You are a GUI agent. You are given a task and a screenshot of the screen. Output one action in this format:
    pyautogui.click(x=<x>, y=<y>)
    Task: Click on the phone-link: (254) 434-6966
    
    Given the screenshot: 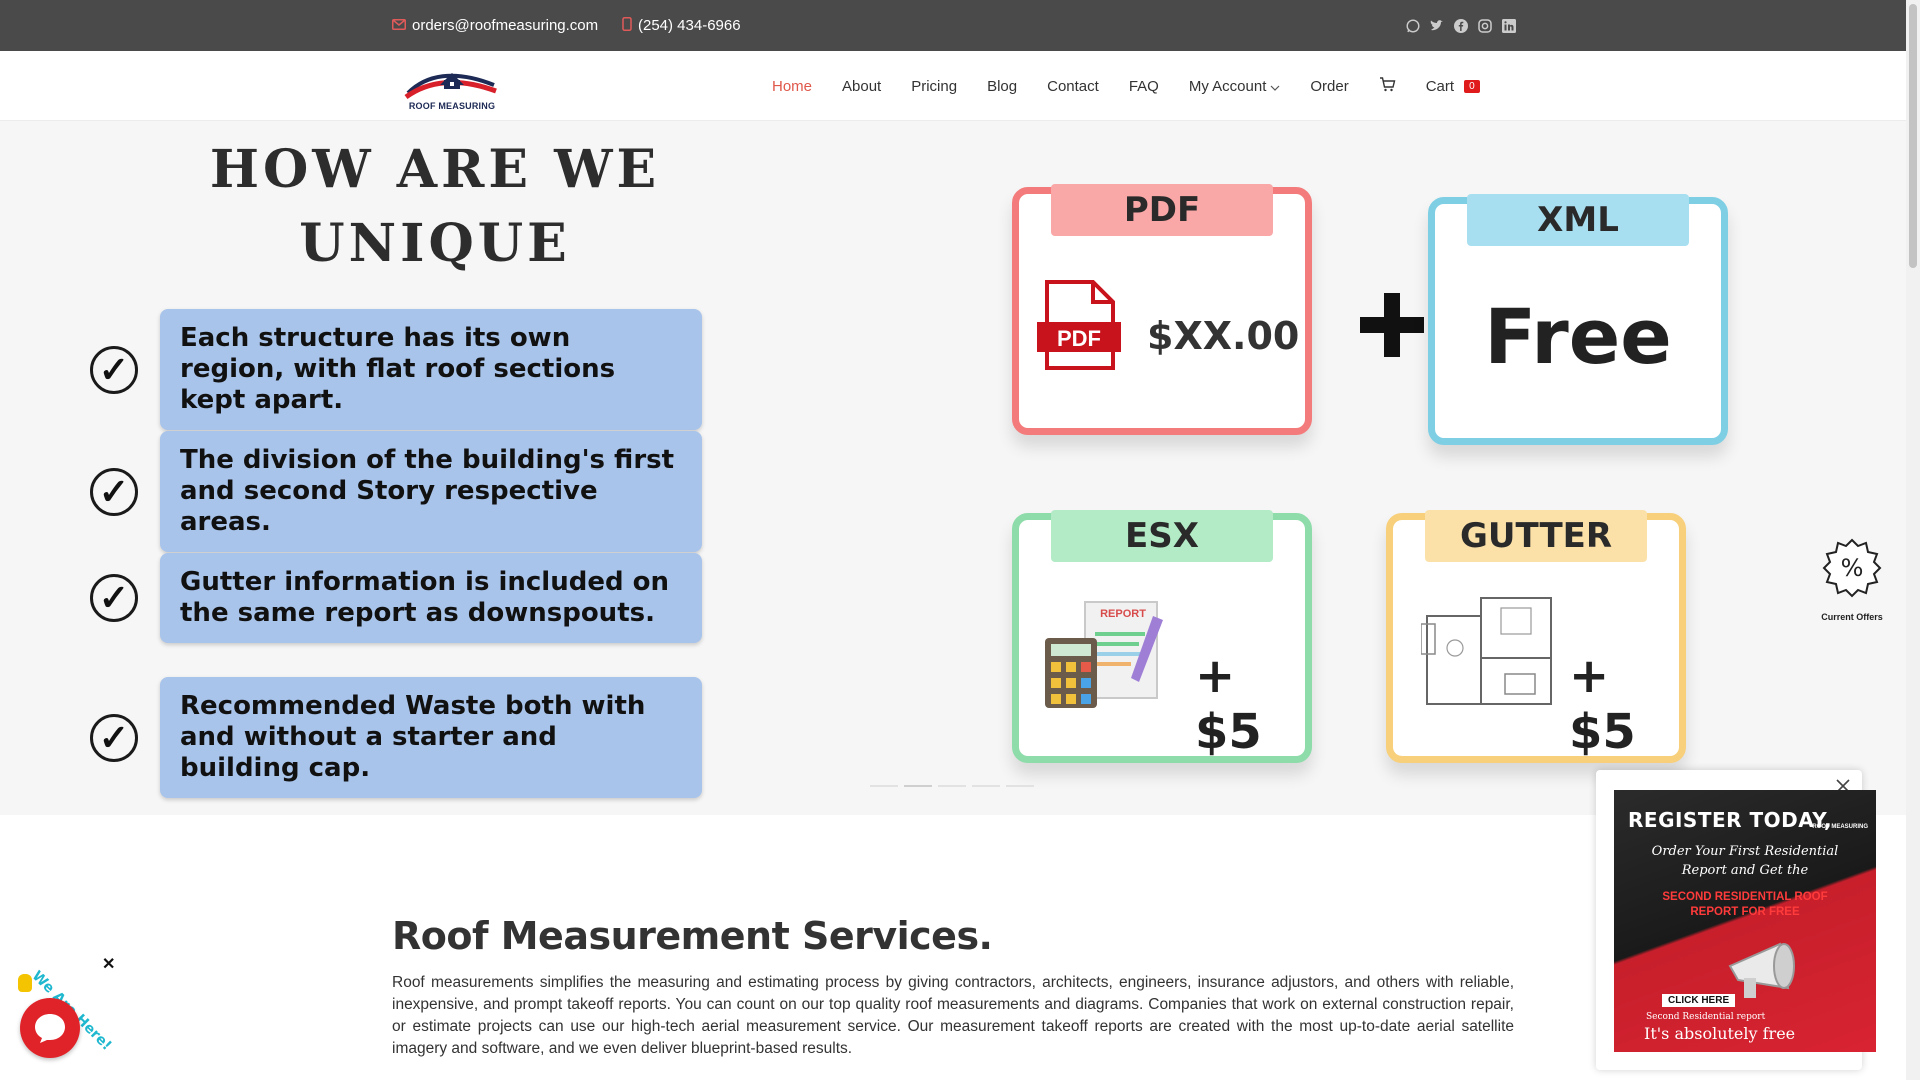 What is the action you would take?
    pyautogui.click(x=681, y=25)
    